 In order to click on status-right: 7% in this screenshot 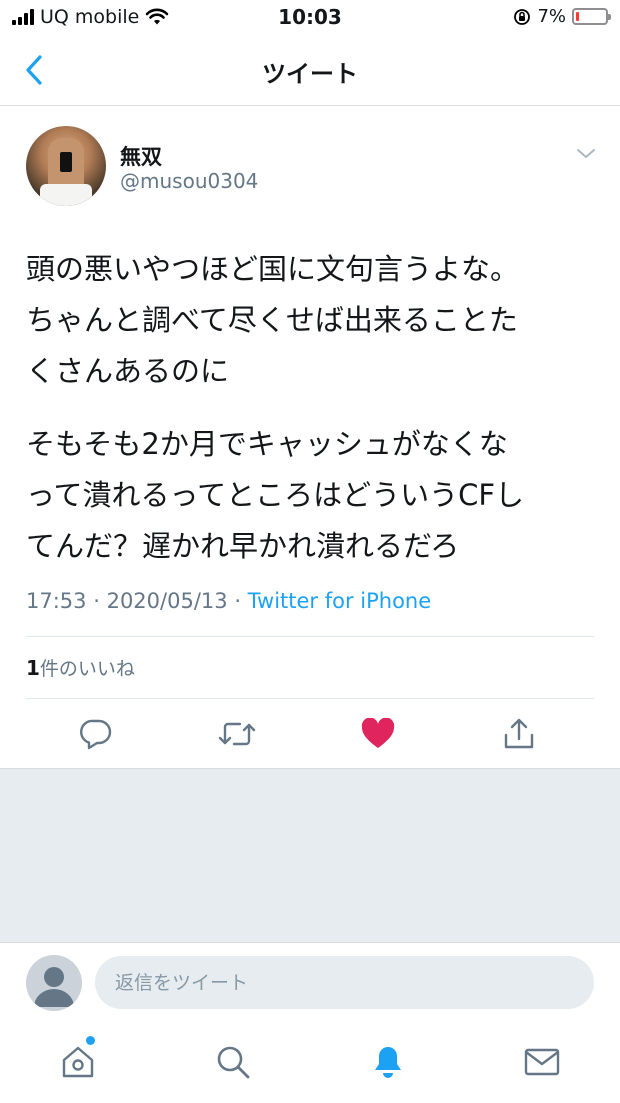, I will do `click(562, 16)`.